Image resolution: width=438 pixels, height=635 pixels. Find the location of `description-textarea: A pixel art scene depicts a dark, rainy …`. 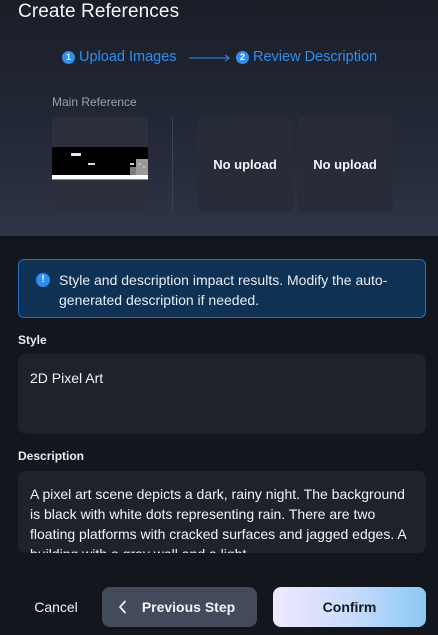

description-textarea: A pixel art scene depicts a dark, rainy … is located at coordinates (222, 512).